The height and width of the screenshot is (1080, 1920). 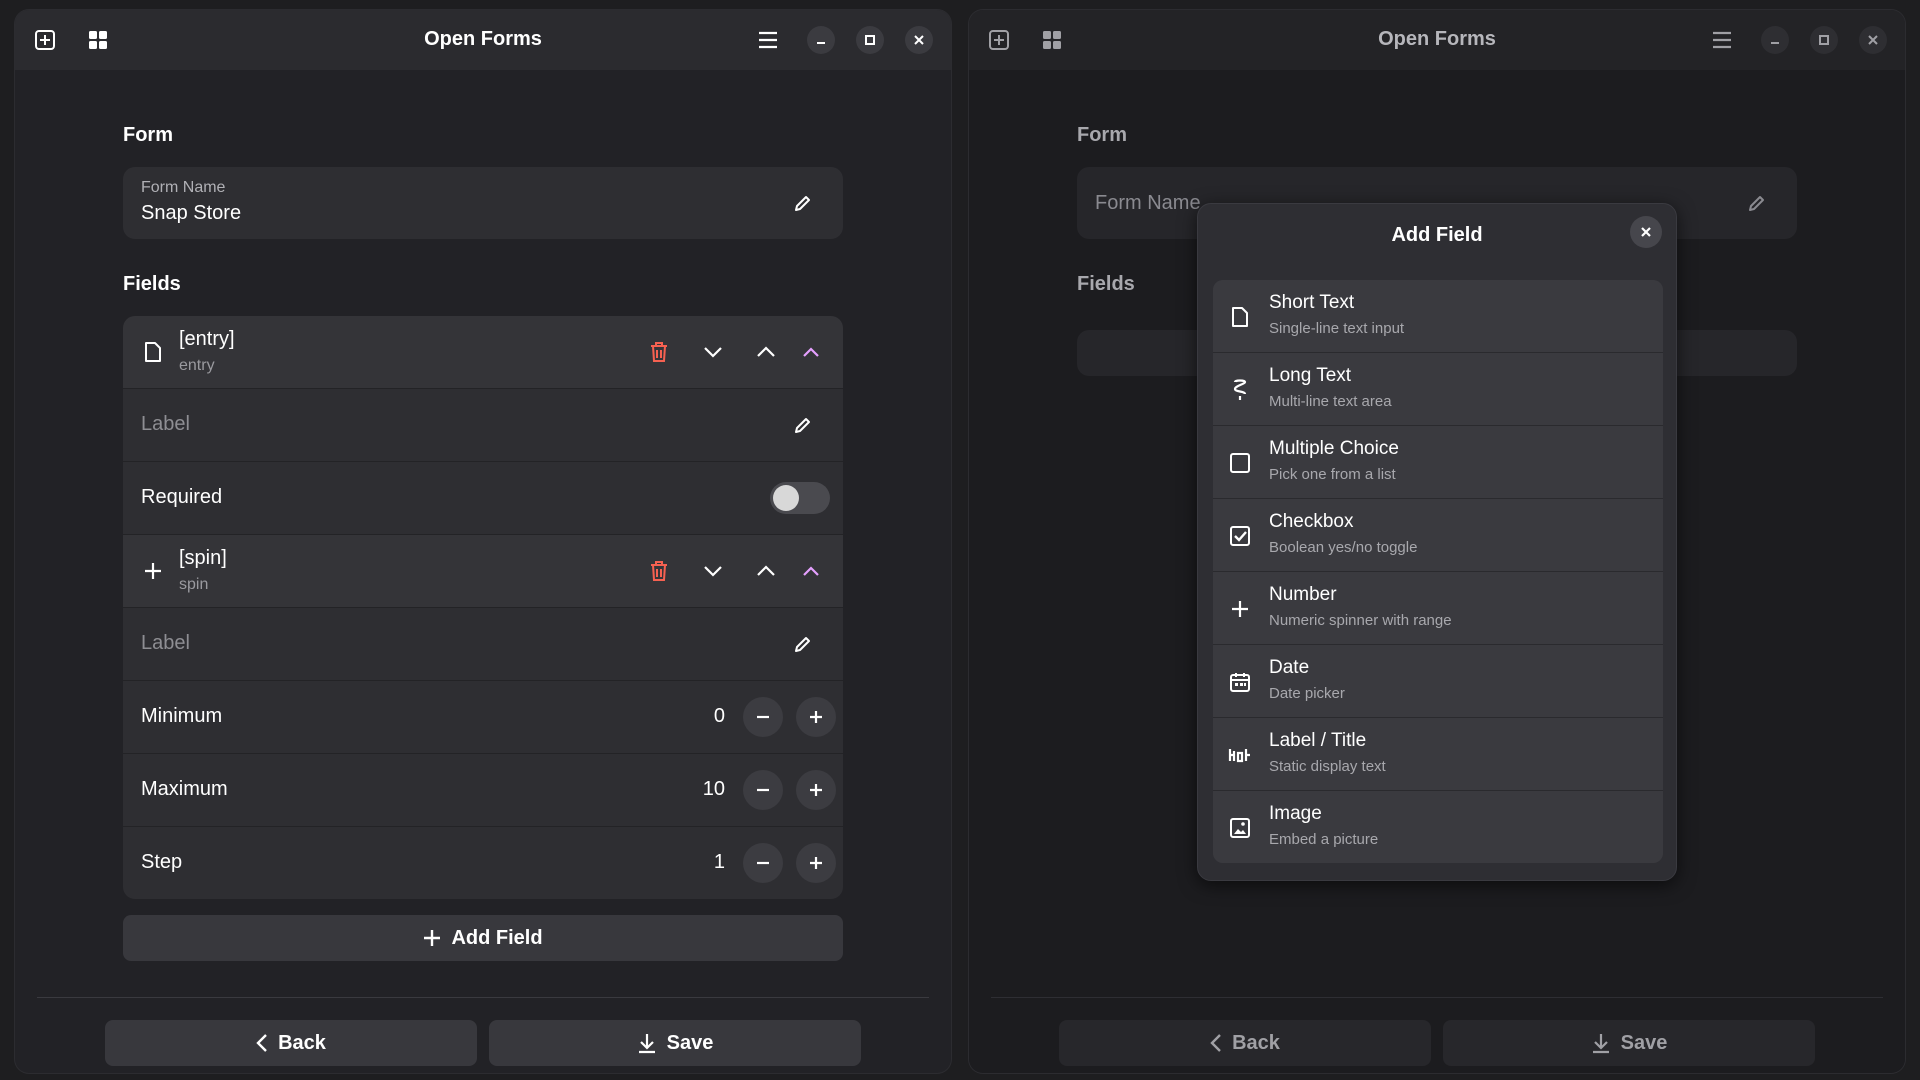 I want to click on item-subtitle: Single-line text input, so click(x=1337, y=328).